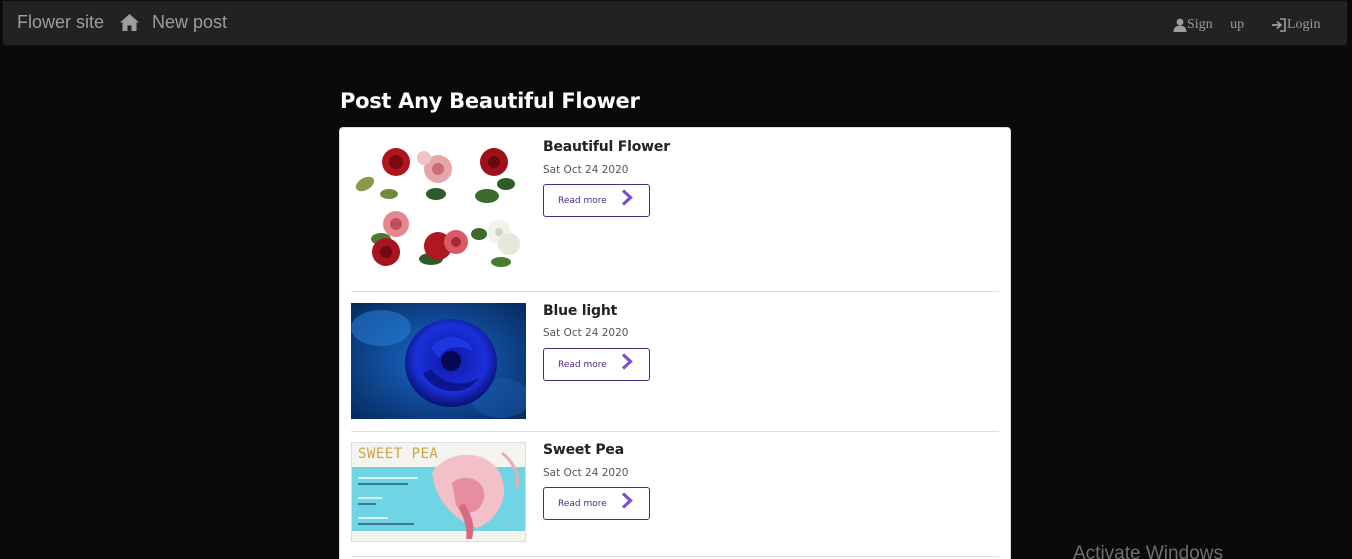 The image size is (1352, 559). What do you see at coordinates (438, 492) in the screenshot?
I see `post-thumbnail: SWEET PEA` at bounding box center [438, 492].